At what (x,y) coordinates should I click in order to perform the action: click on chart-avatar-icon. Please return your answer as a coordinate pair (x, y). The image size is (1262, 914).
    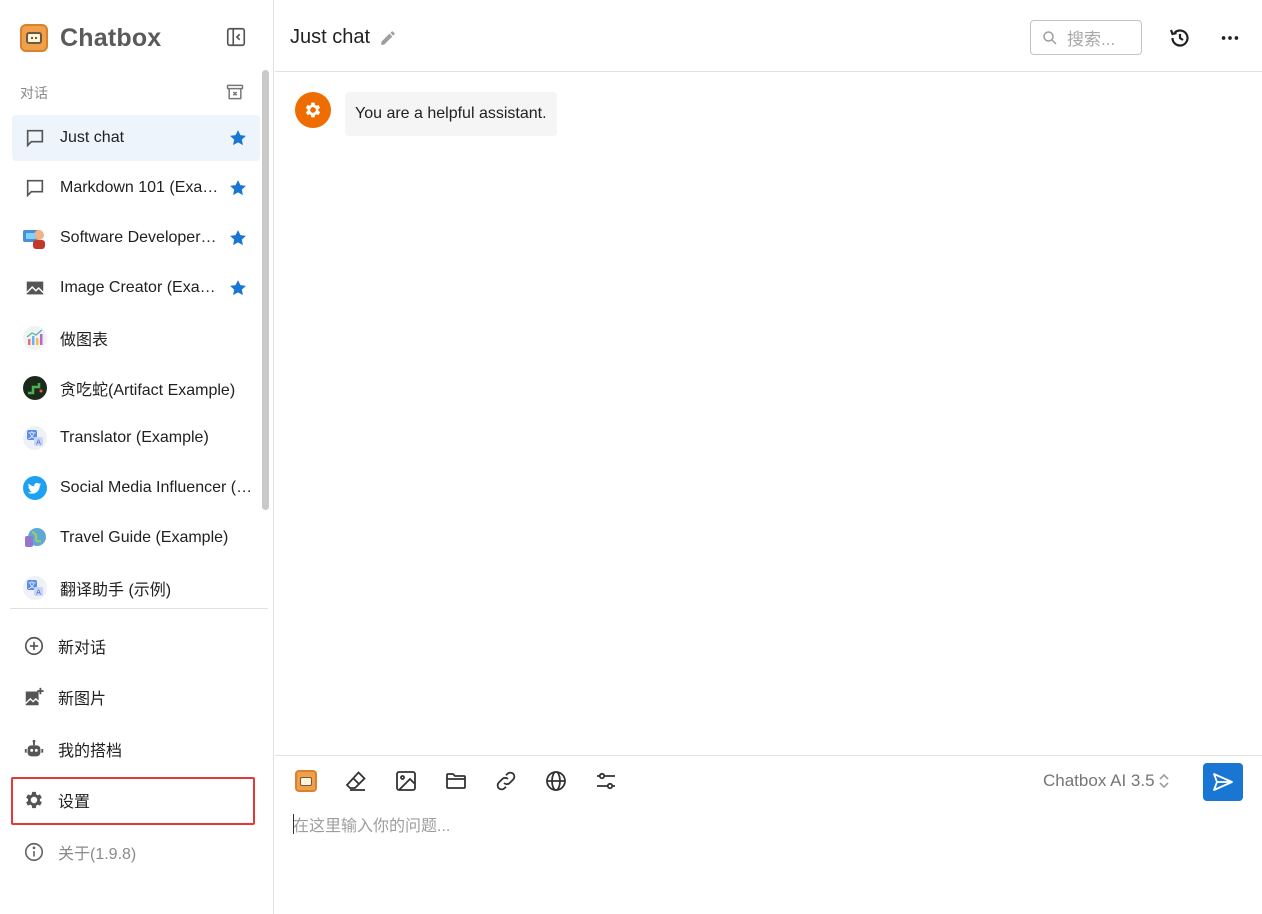
    Looking at the image, I should click on (35, 338).